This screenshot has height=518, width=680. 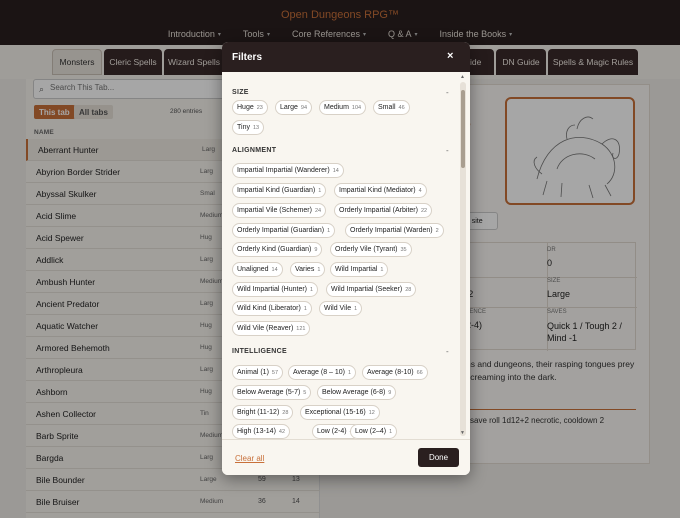 I want to click on filter-chip: Below Average (6-8) 9, so click(x=357, y=392).